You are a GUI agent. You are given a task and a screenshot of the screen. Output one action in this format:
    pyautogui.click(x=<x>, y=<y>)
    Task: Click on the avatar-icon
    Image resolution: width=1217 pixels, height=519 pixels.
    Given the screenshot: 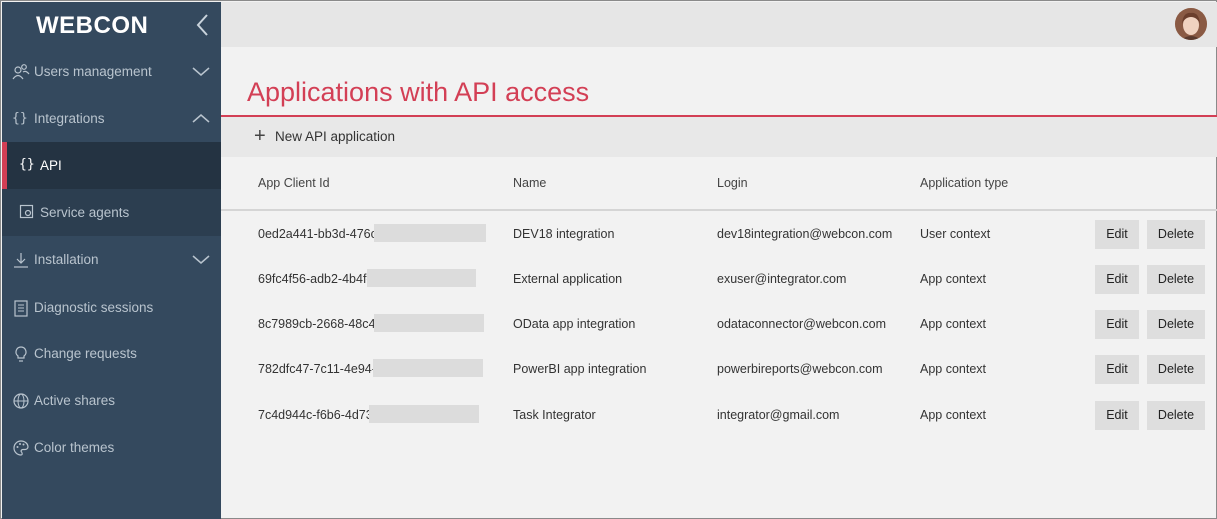 What is the action you would take?
    pyautogui.click(x=1191, y=24)
    